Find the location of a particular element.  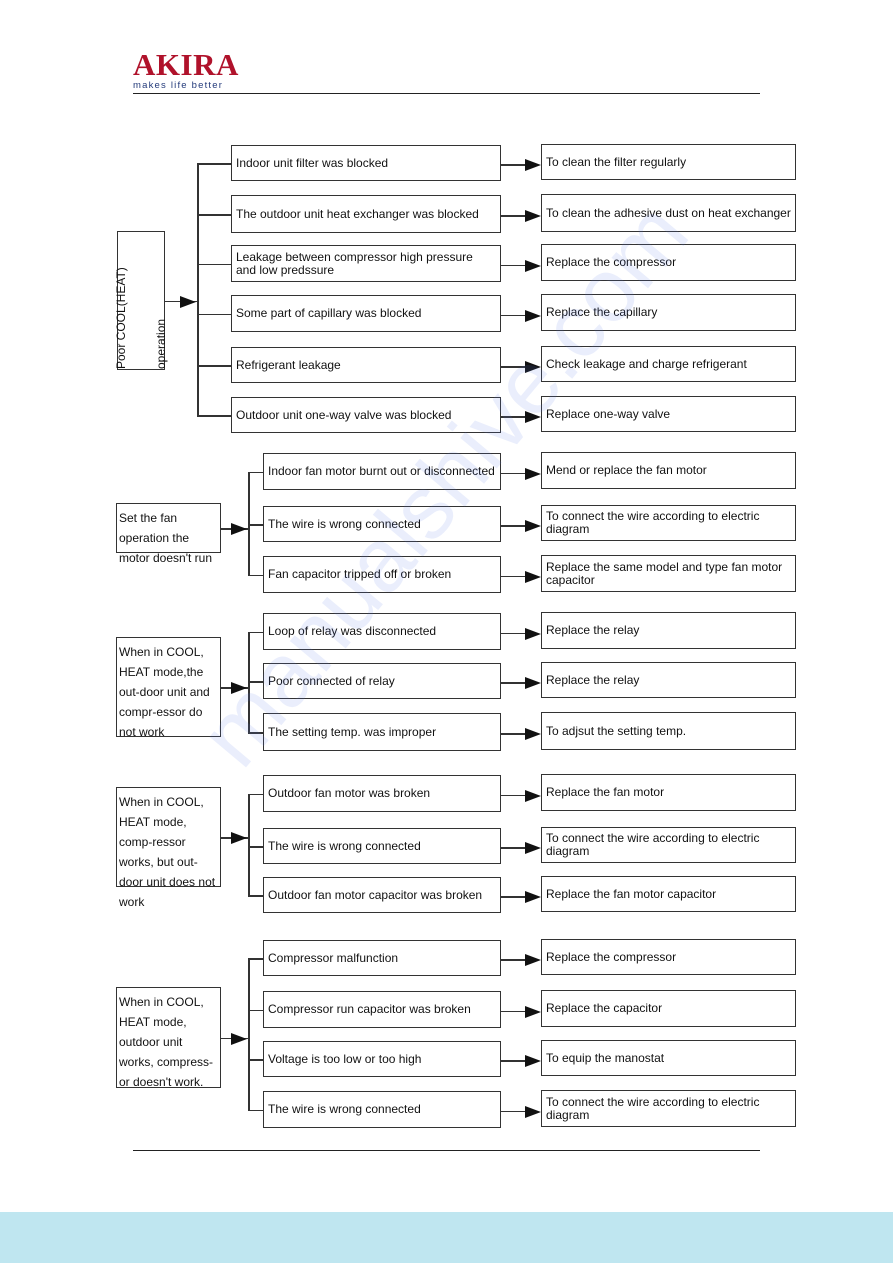

cause-box: Indoor unit filter was blocked is located at coordinates (366, 163).